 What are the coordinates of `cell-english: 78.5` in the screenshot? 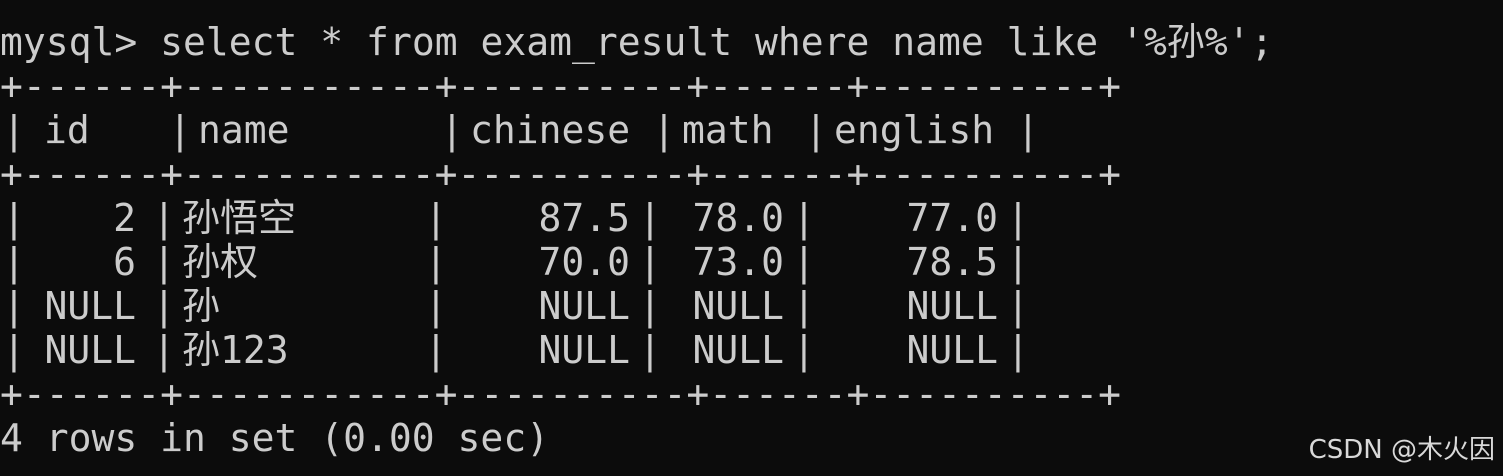 It's located at (952, 262).